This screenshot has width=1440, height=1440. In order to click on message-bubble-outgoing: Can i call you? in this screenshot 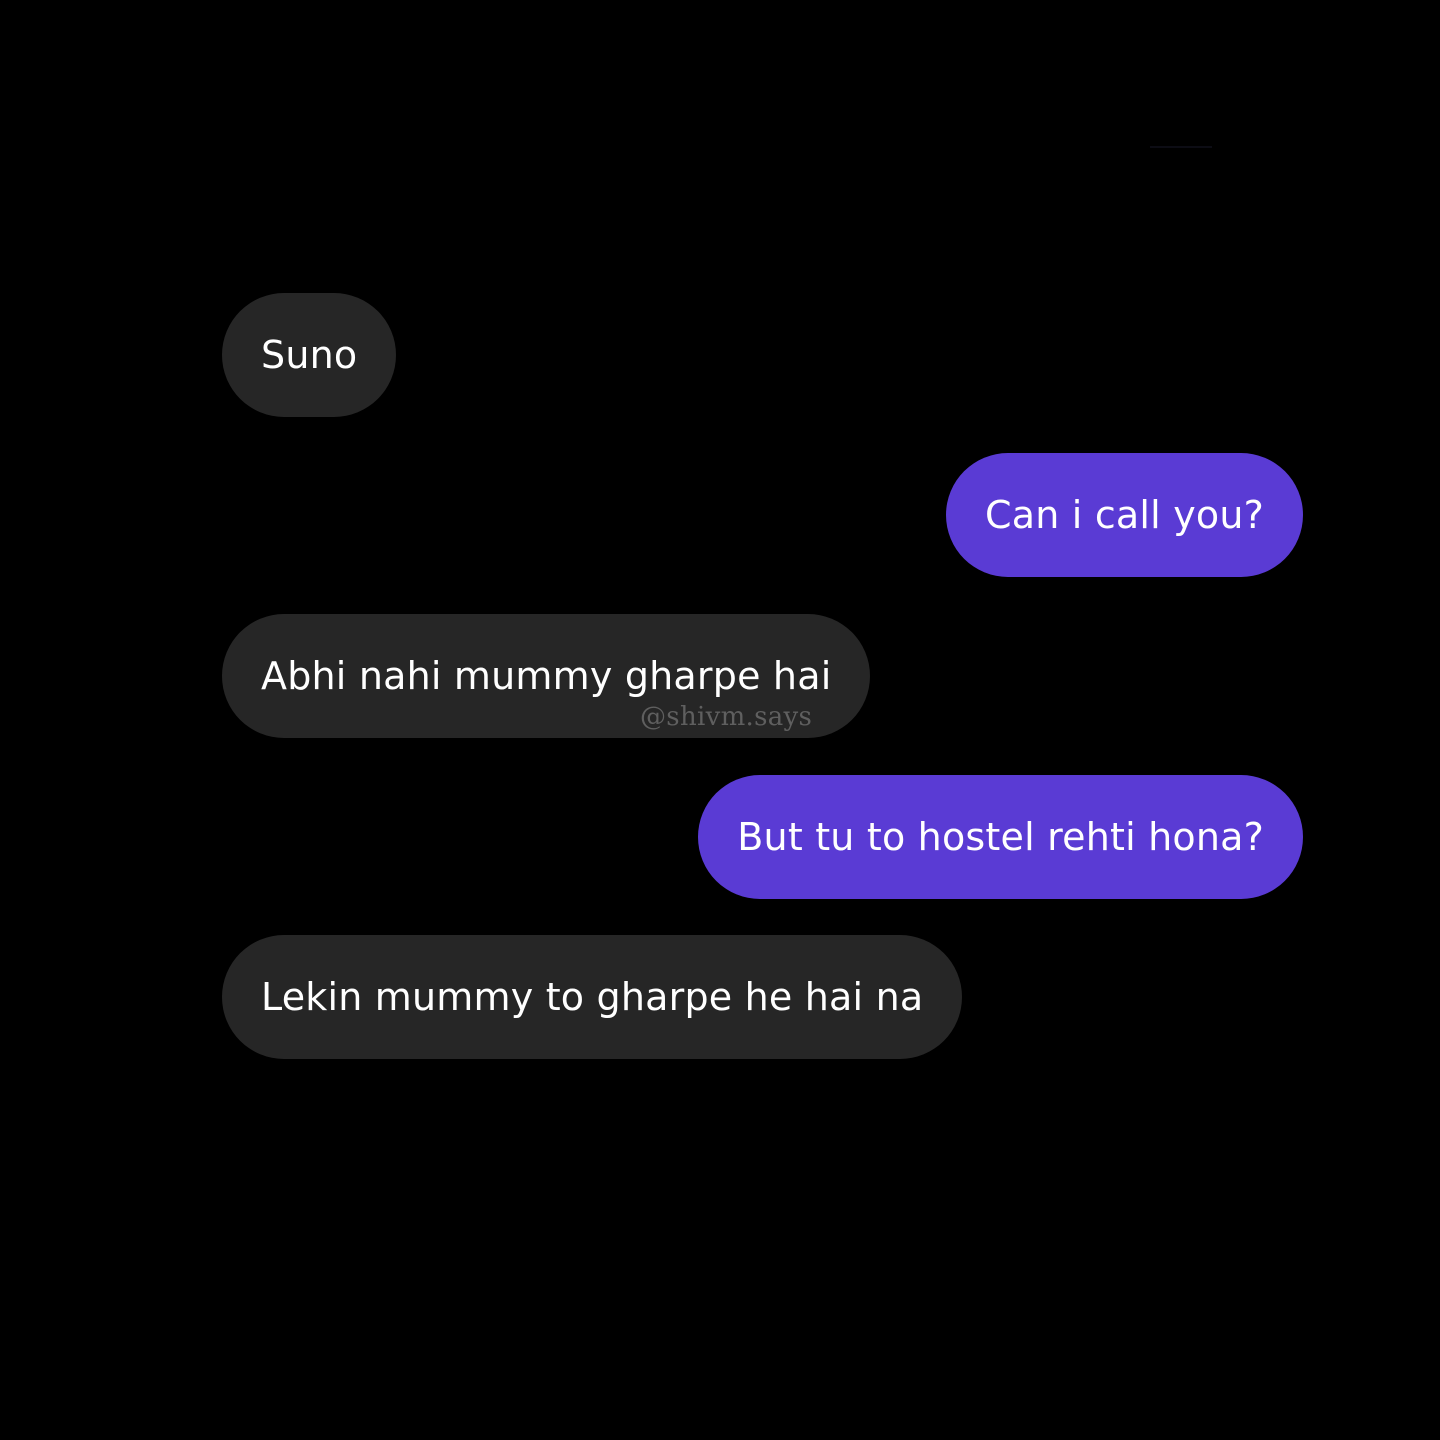, I will do `click(1124, 515)`.